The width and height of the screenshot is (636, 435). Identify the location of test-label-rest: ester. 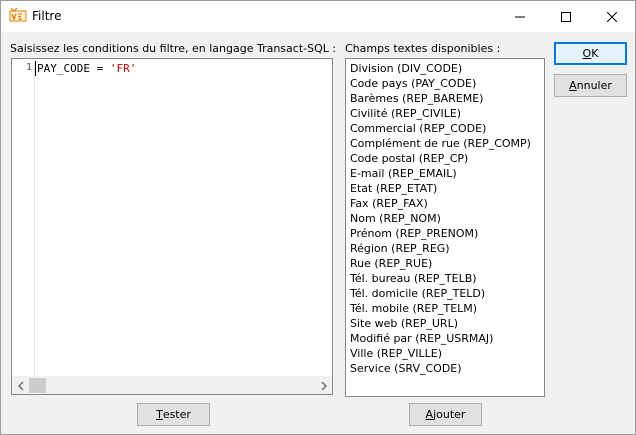
(176, 414).